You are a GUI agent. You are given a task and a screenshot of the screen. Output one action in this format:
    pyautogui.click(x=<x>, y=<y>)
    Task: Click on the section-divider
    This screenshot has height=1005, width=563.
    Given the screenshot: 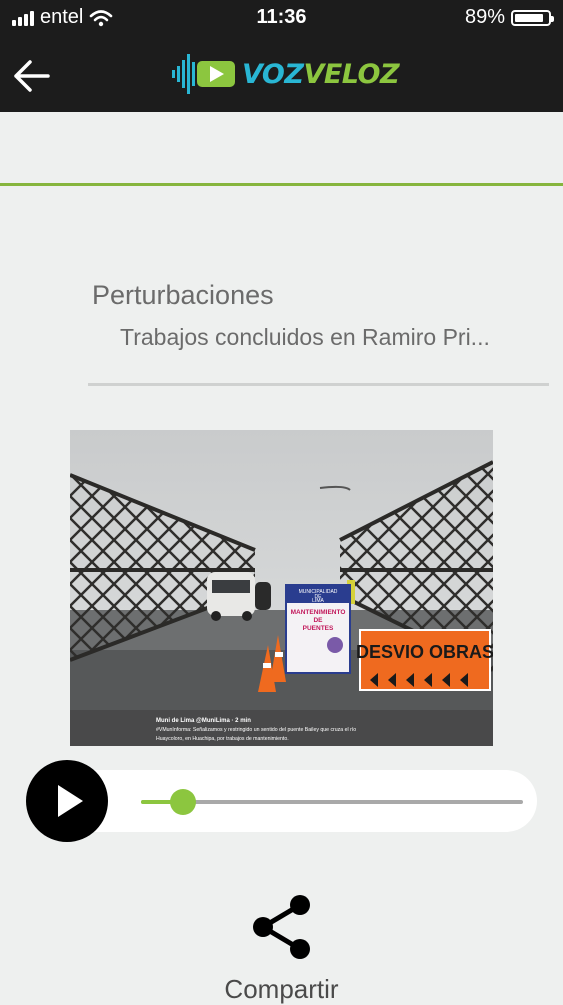 What is the action you would take?
    pyautogui.click(x=318, y=384)
    